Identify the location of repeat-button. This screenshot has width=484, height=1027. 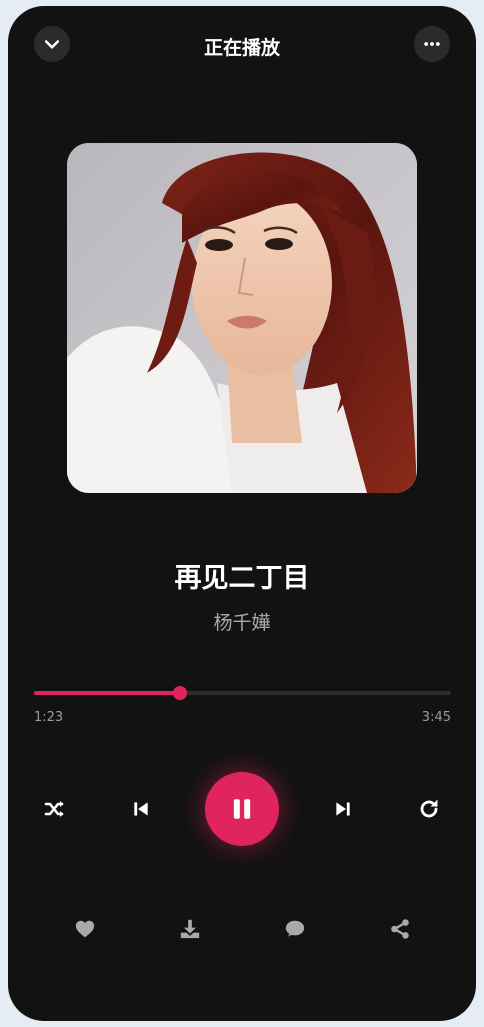
(429, 809).